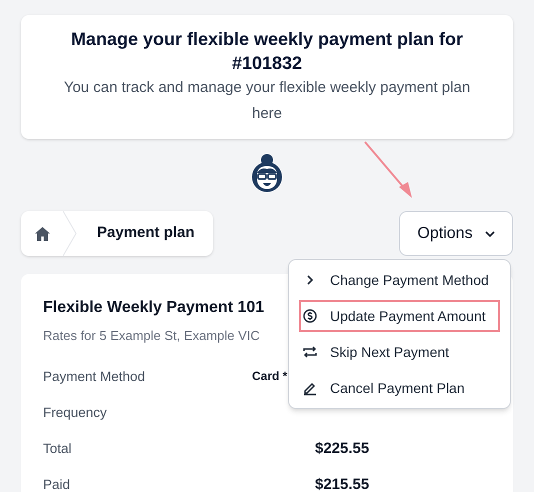 The image size is (534, 492). I want to click on row-label: Total, so click(58, 449).